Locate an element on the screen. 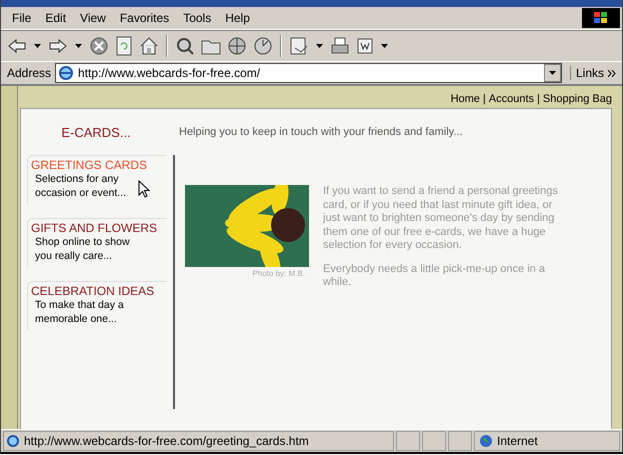 The height and width of the screenshot is (455, 623). card-title: CELEBRATION IDEAS is located at coordinates (93, 291).